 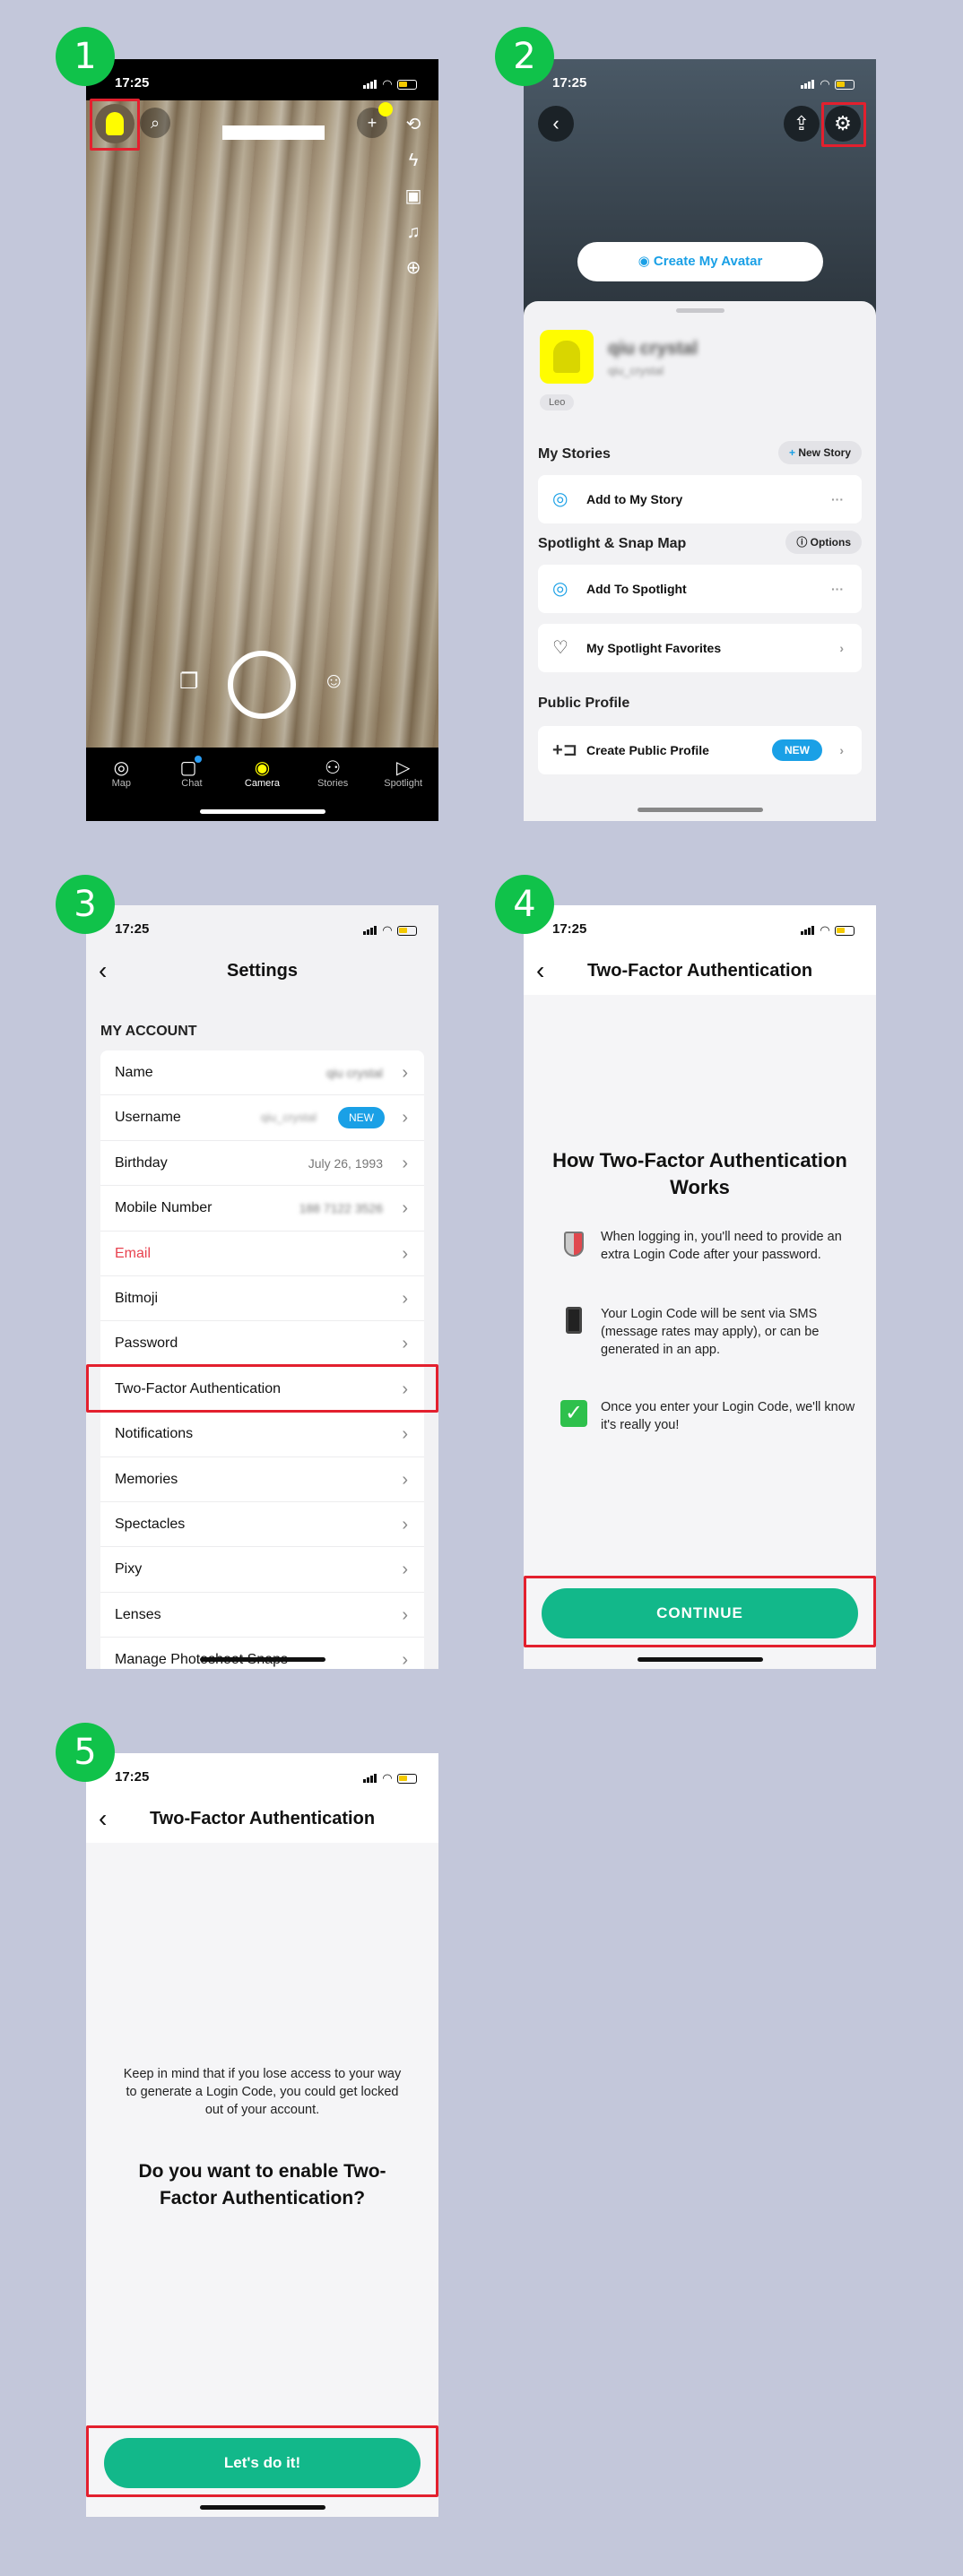 I want to click on username: qiu_crystal, so click(x=636, y=370).